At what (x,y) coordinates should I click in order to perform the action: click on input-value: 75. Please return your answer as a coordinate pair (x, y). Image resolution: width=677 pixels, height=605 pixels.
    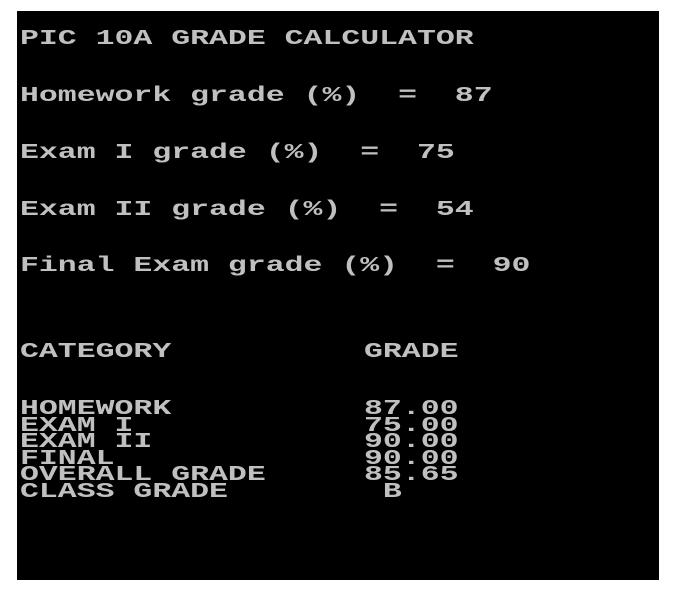
    Looking at the image, I should click on (435, 153).